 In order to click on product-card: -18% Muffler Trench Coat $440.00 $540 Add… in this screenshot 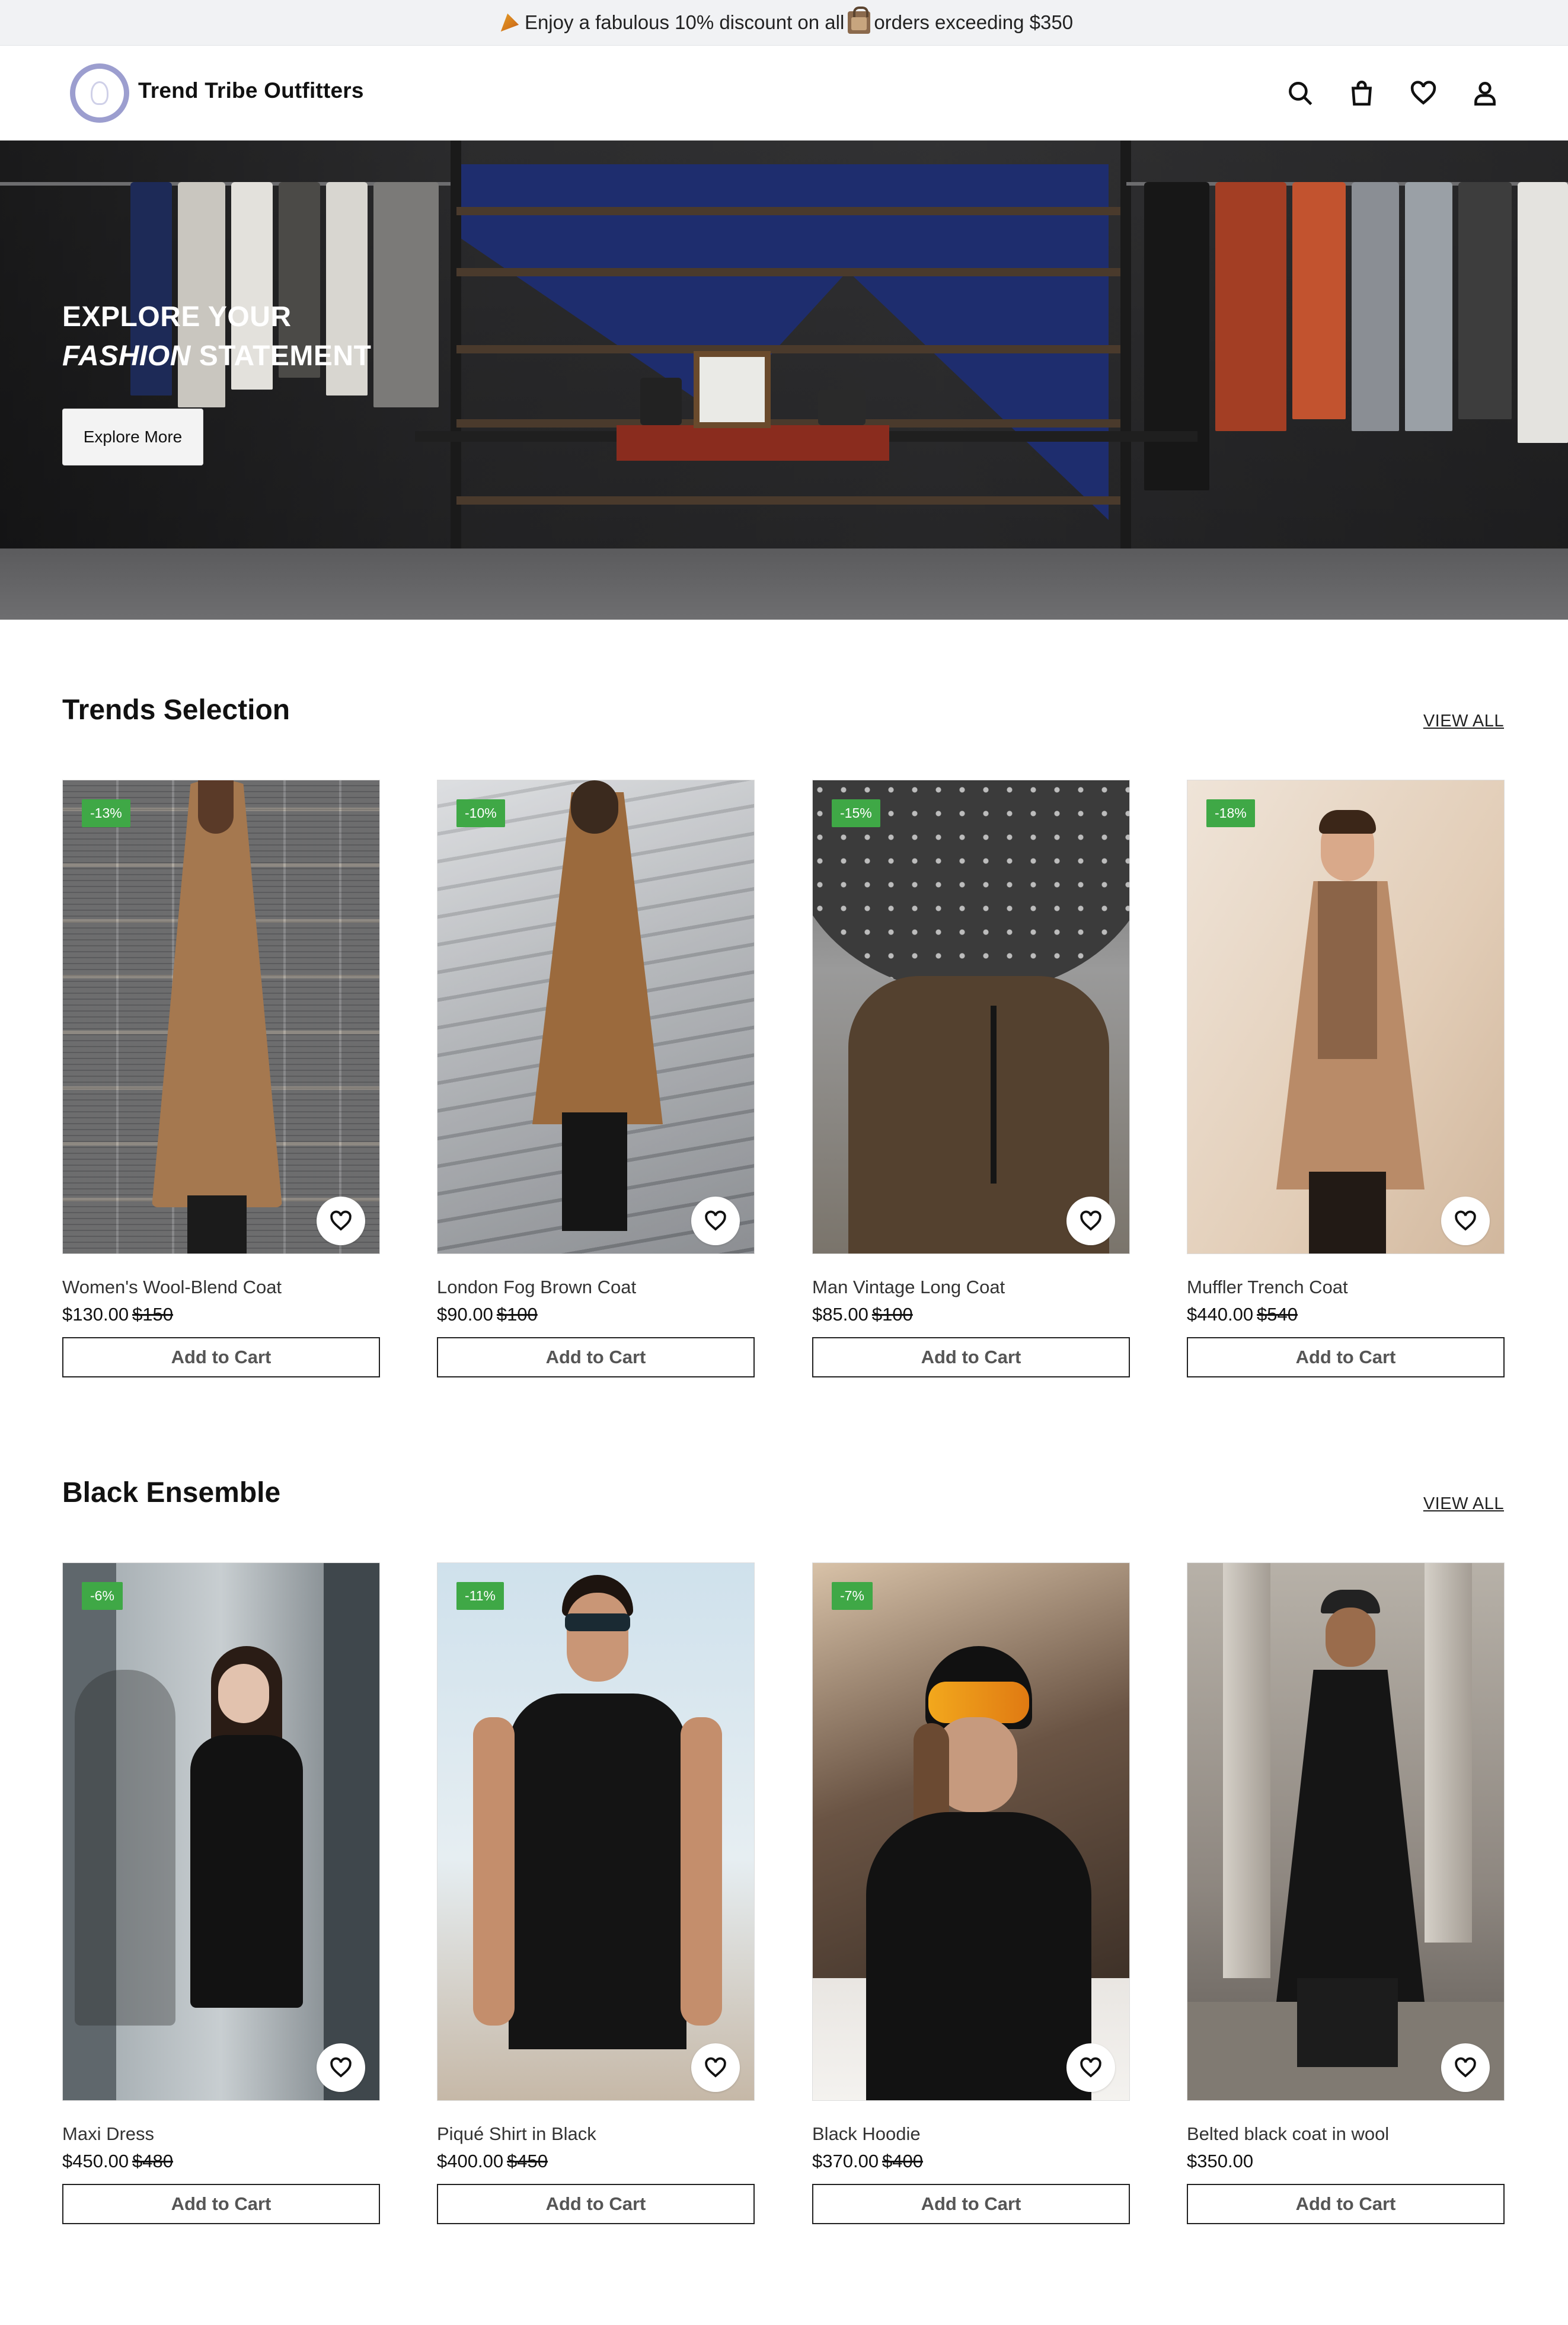, I will do `click(1346, 1079)`.